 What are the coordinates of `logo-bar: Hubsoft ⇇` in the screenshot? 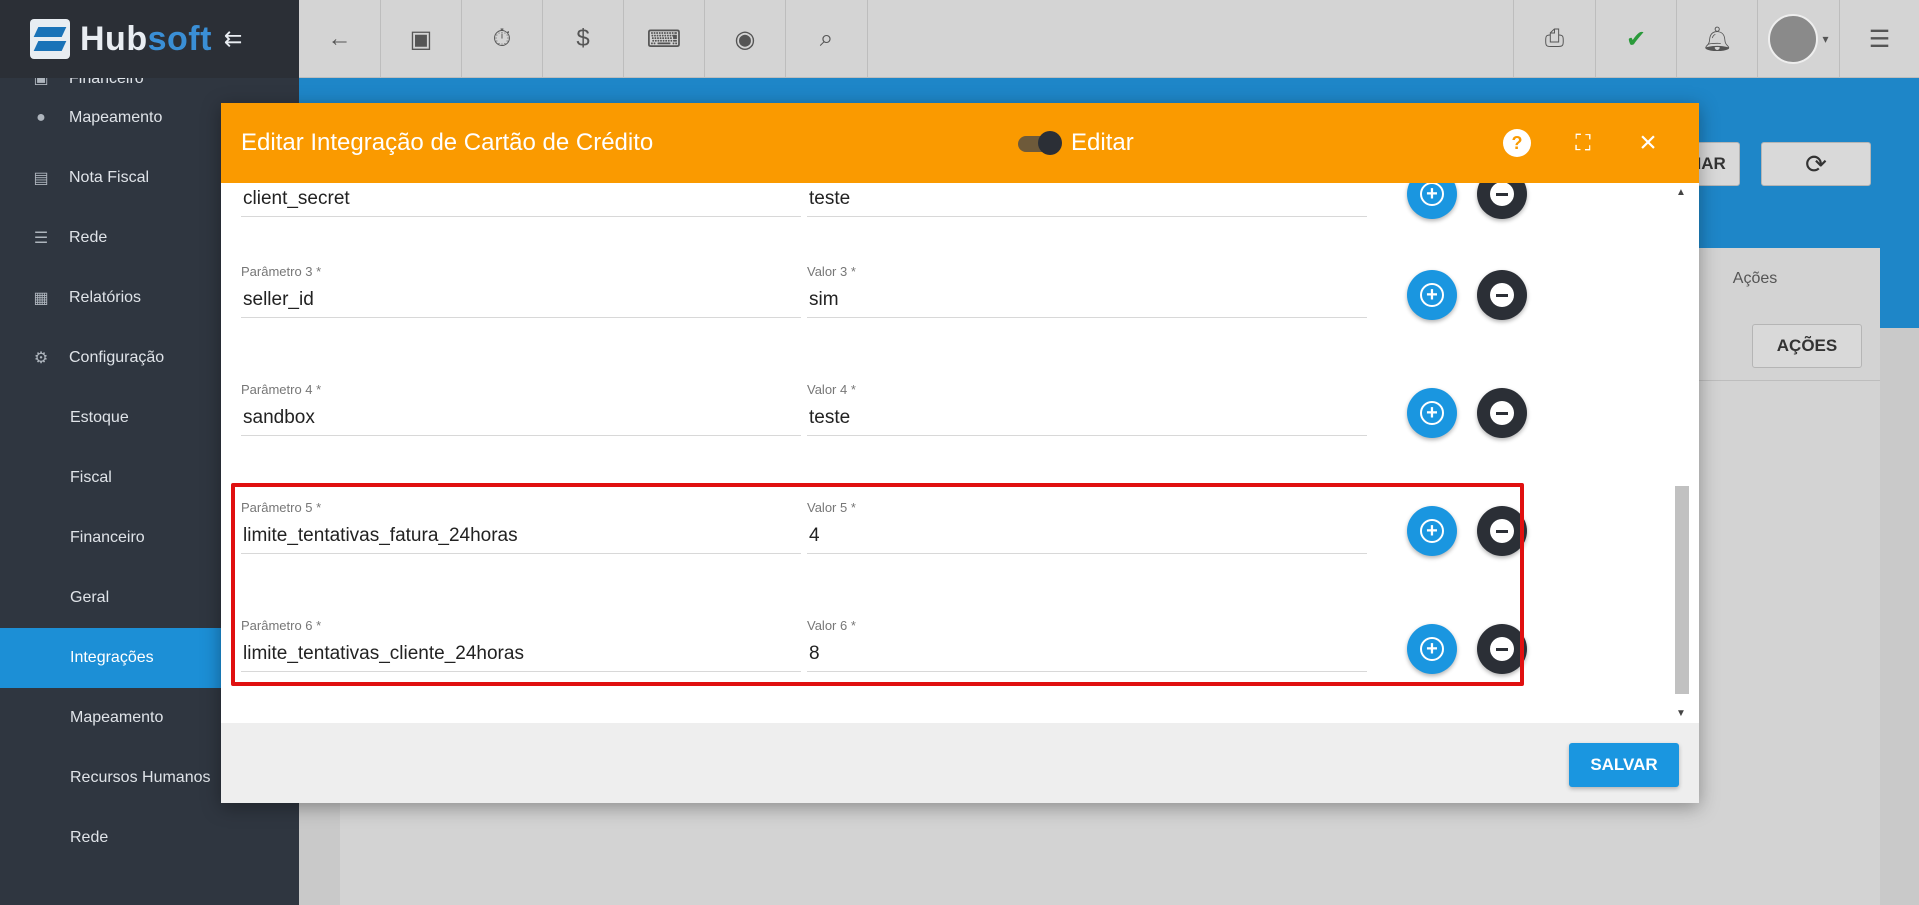 It's located at (149, 39).